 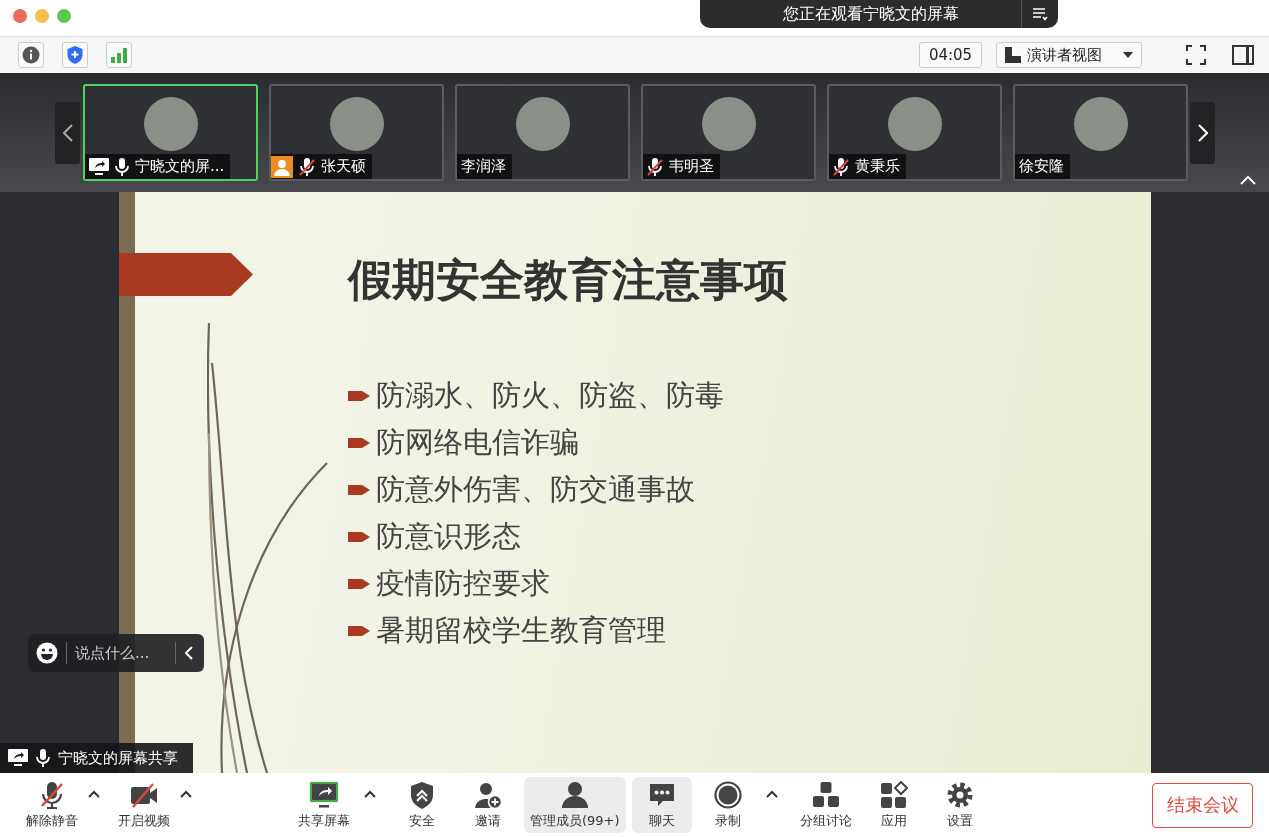 What do you see at coordinates (488, 794) in the screenshot?
I see `add-person-icon` at bounding box center [488, 794].